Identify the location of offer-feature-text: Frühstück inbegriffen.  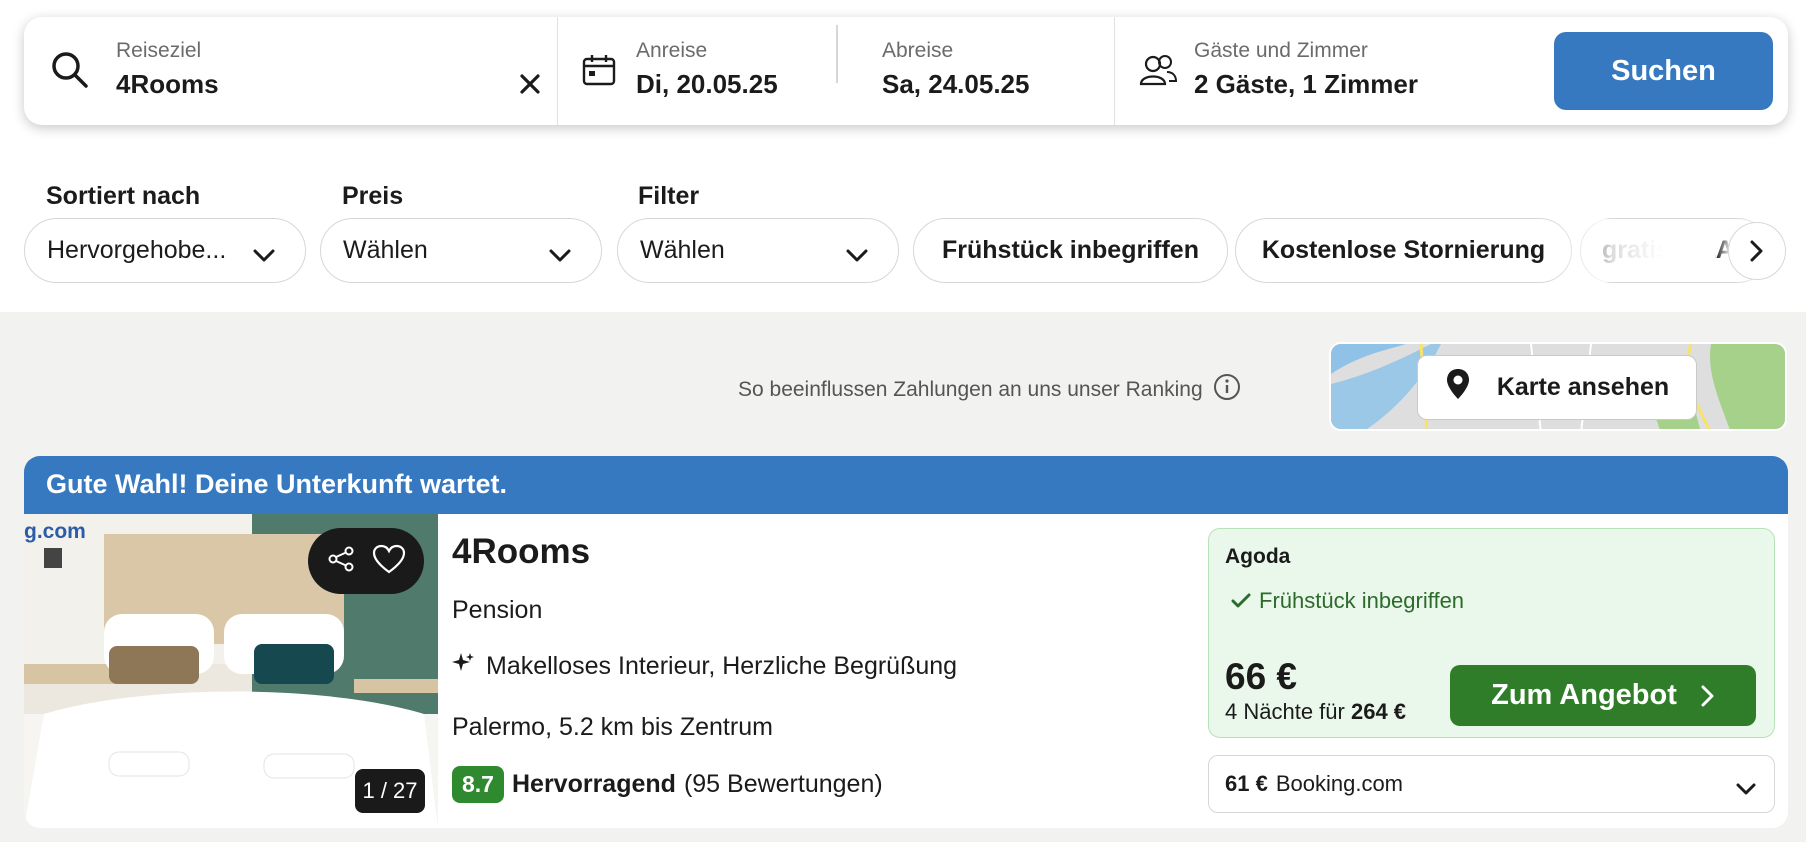
(1362, 600).